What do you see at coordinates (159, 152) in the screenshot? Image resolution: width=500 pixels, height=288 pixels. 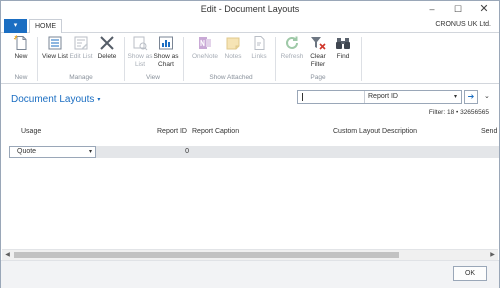 I see `report-id-cell: 0` at bounding box center [159, 152].